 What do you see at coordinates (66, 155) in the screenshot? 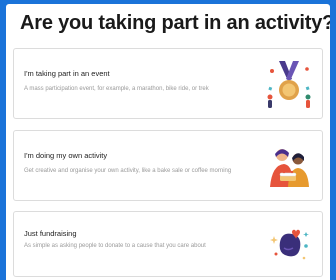
I see `option-title: I'm doing my own activity` at bounding box center [66, 155].